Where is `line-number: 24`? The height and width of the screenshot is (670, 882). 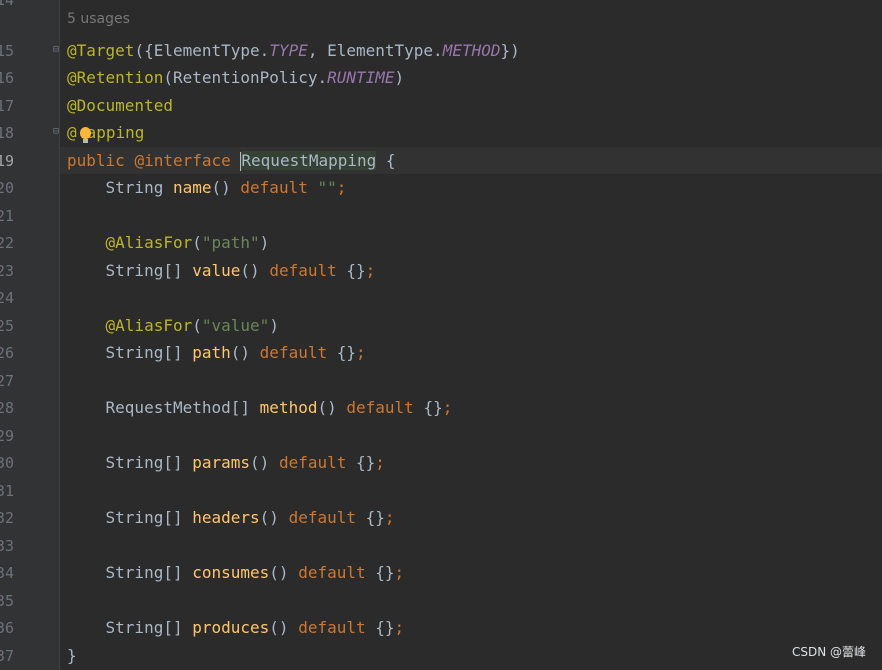 line-number: 24 is located at coordinates (7, 298).